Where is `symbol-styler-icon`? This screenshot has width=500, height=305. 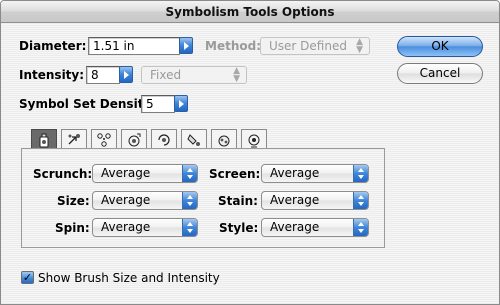
symbol-styler-icon is located at coordinates (254, 140).